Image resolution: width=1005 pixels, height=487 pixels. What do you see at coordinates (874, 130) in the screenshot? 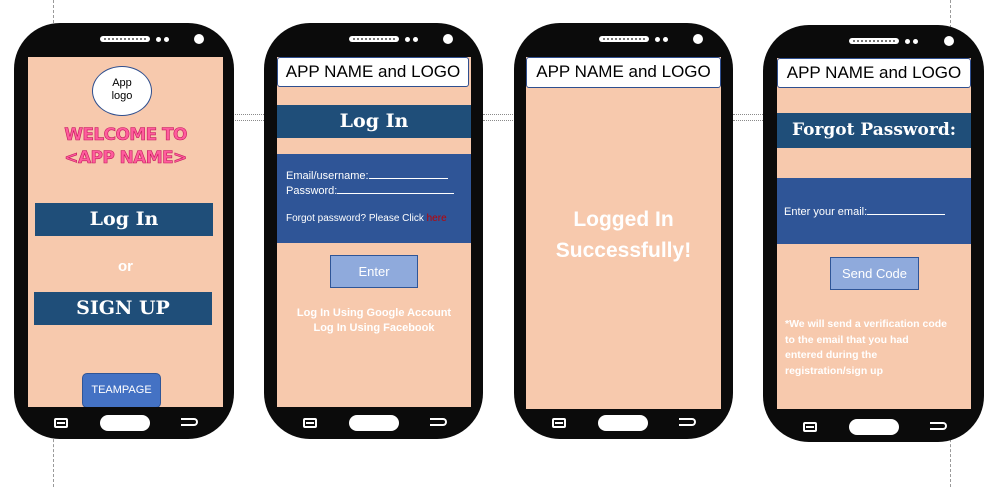
I see `page-title: Forgot Password:` at bounding box center [874, 130].